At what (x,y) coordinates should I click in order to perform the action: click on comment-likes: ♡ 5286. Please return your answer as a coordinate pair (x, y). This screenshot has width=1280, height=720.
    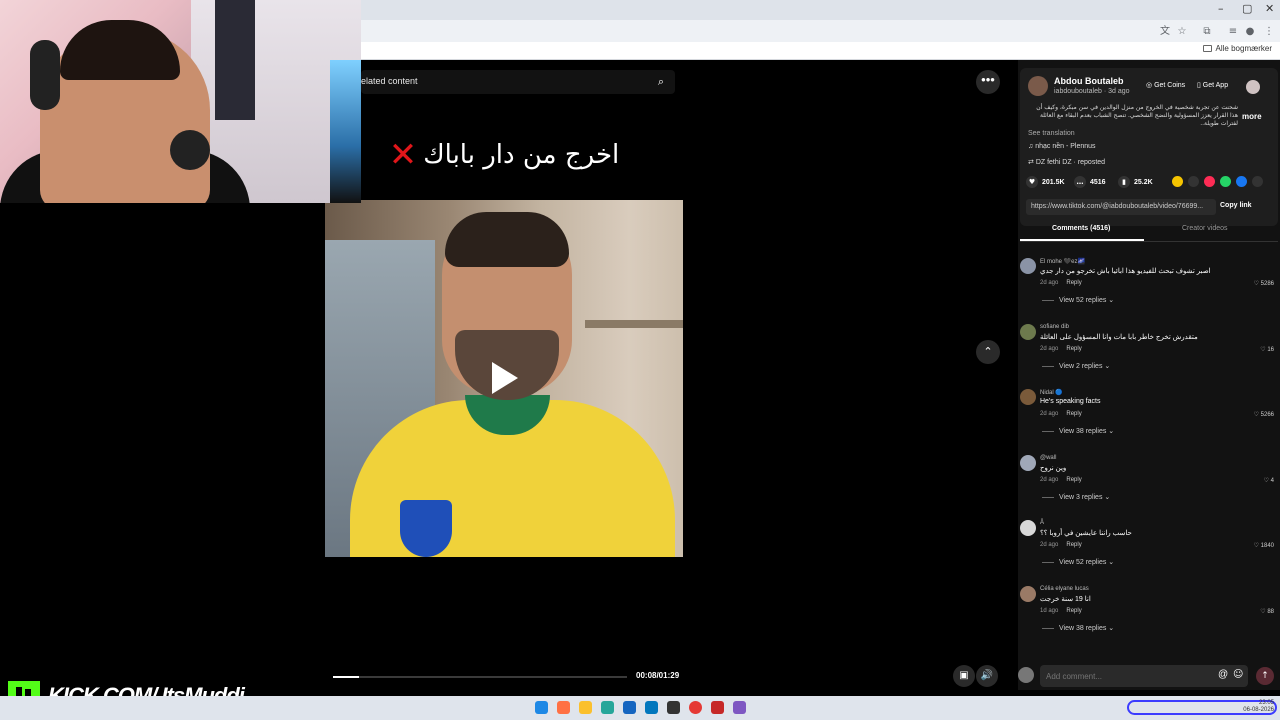
    Looking at the image, I should click on (1264, 283).